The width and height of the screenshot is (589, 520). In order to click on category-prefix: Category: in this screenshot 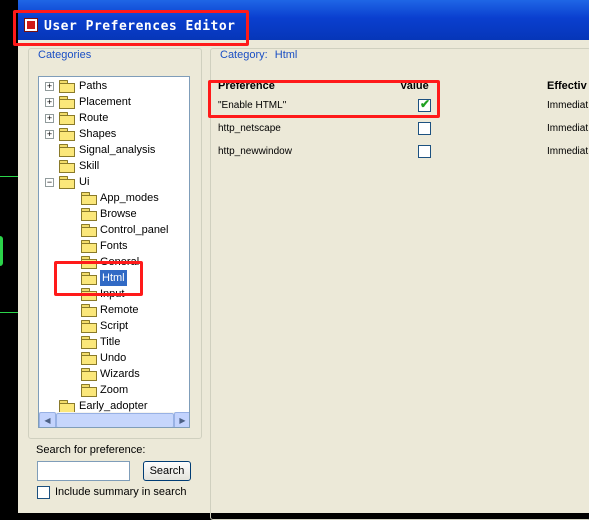, I will do `click(244, 55)`.